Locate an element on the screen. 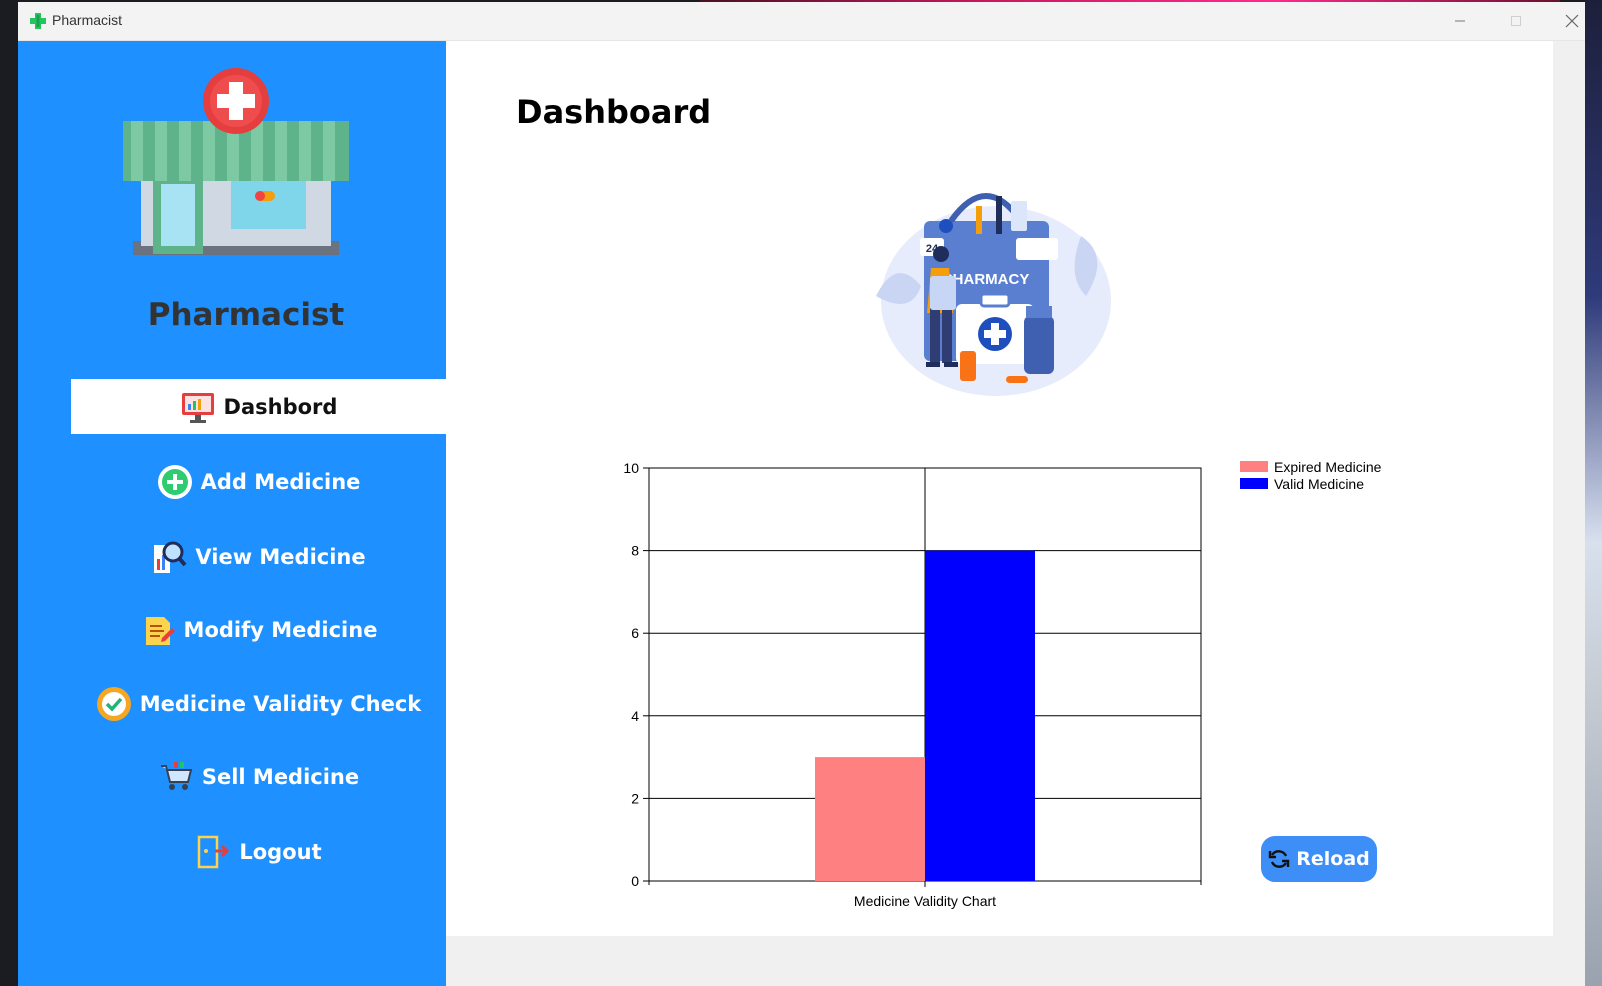  y-tick-label: 8 is located at coordinates (635, 551).